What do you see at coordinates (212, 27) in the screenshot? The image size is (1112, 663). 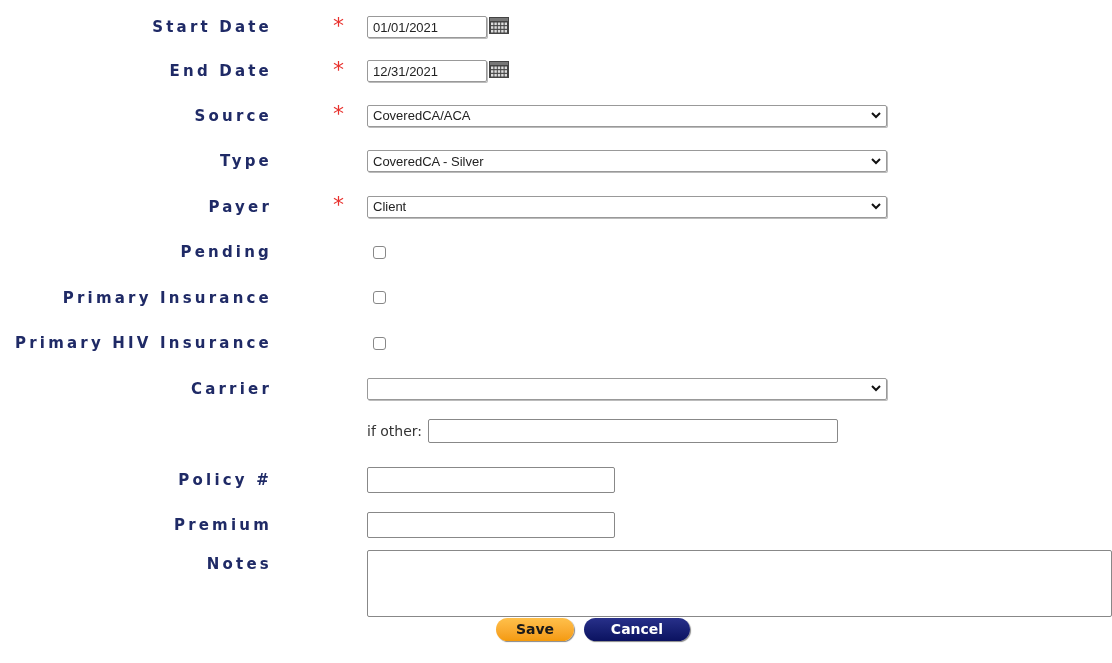 I see `field-label: Start Date` at bounding box center [212, 27].